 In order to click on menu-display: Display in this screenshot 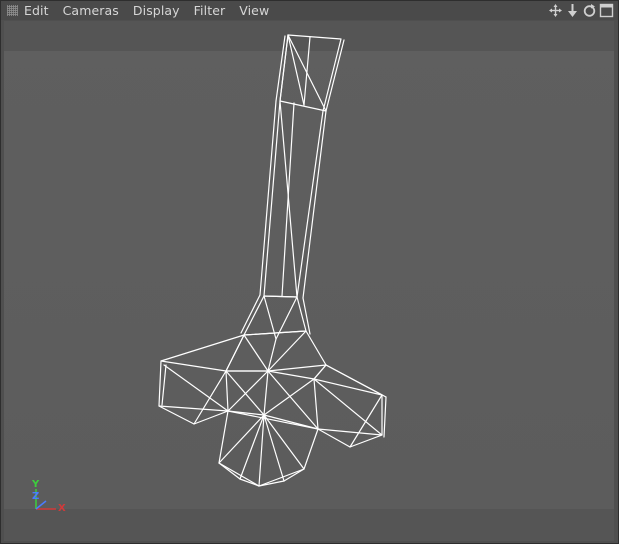, I will do `click(156, 10)`.